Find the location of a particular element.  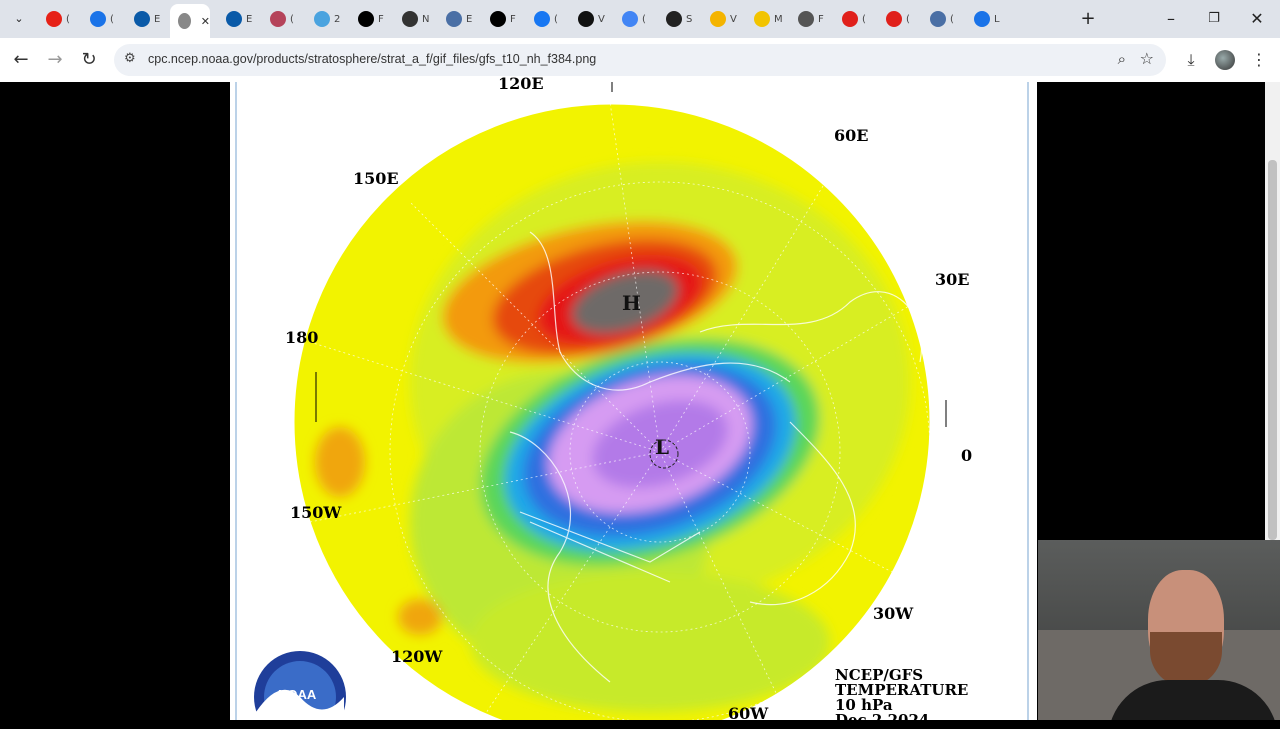

noaa-logo: NOAA is located at coordinates (300, 690).